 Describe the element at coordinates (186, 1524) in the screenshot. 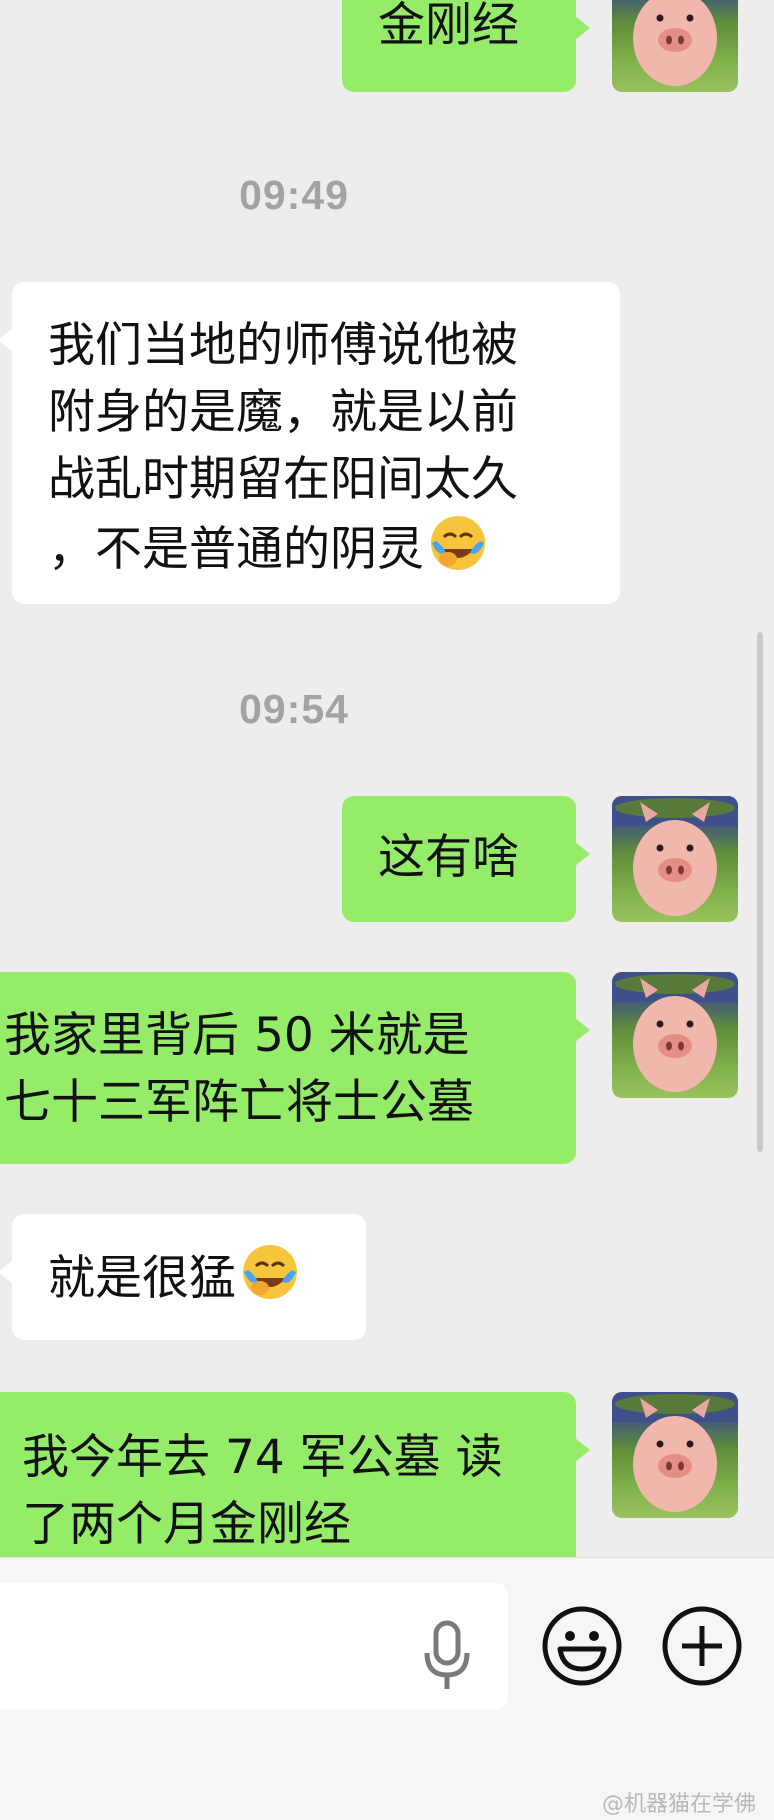

I see `message-line: 了两个月金刚经` at that location.